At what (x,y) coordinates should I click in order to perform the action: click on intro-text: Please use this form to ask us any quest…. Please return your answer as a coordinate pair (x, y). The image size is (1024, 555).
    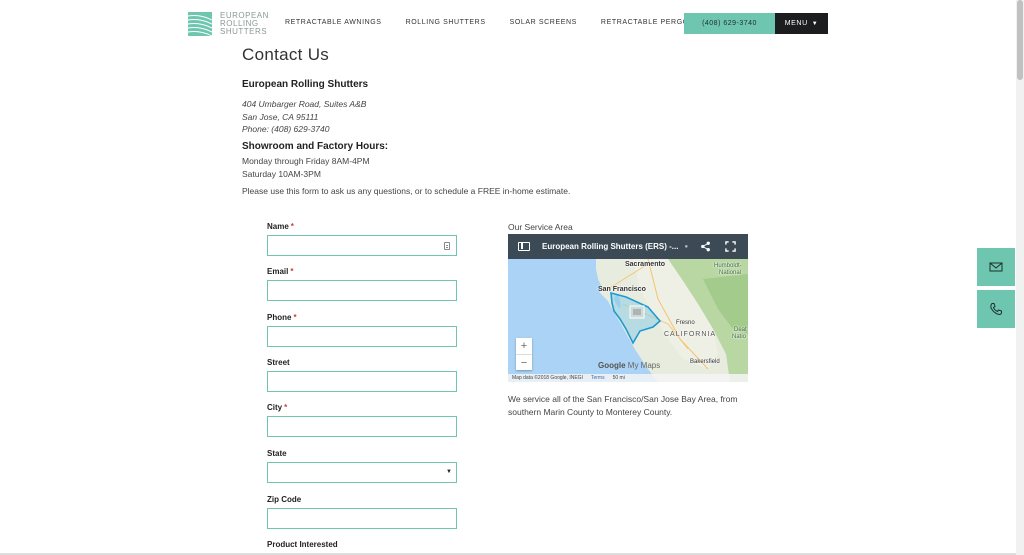
    Looking at the image, I should click on (406, 191).